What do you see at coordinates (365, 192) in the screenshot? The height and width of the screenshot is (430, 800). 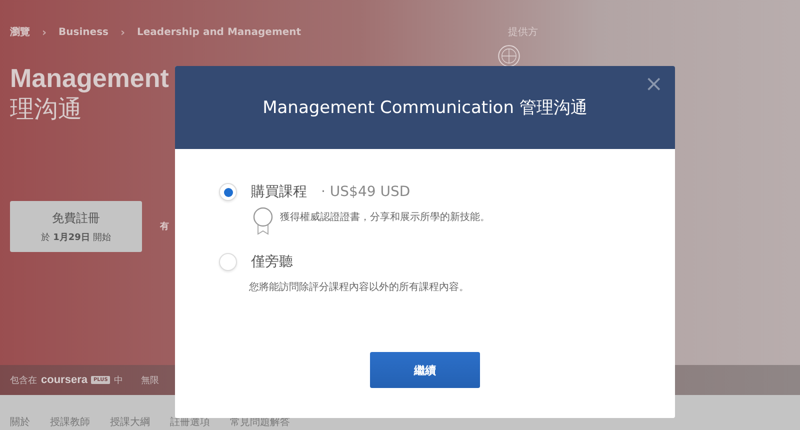 I see `option-price: · US$49 USD` at bounding box center [365, 192].